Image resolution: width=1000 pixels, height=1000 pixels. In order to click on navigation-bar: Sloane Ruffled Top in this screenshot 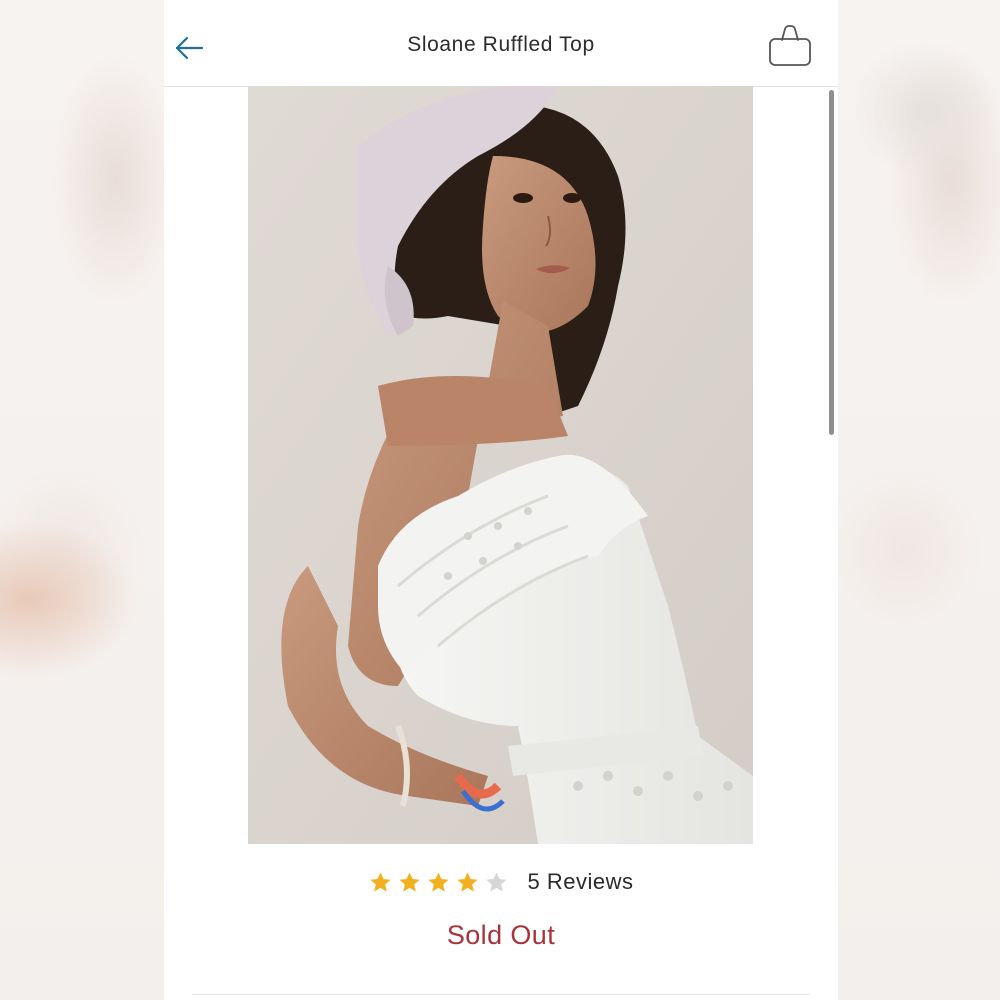, I will do `click(501, 43)`.